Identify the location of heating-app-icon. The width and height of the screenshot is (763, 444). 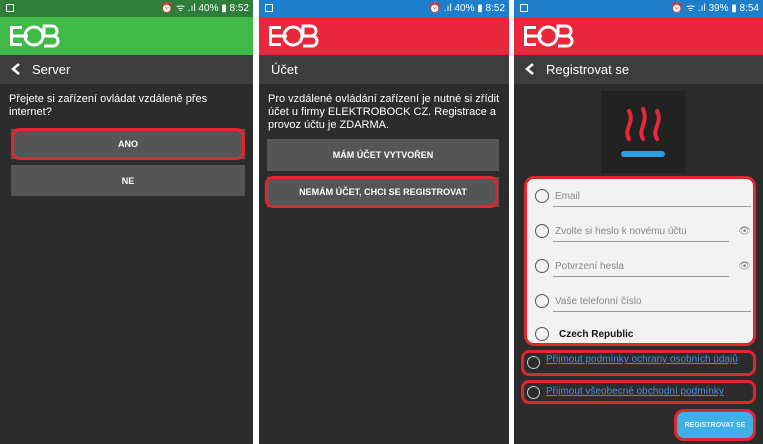
(643, 132).